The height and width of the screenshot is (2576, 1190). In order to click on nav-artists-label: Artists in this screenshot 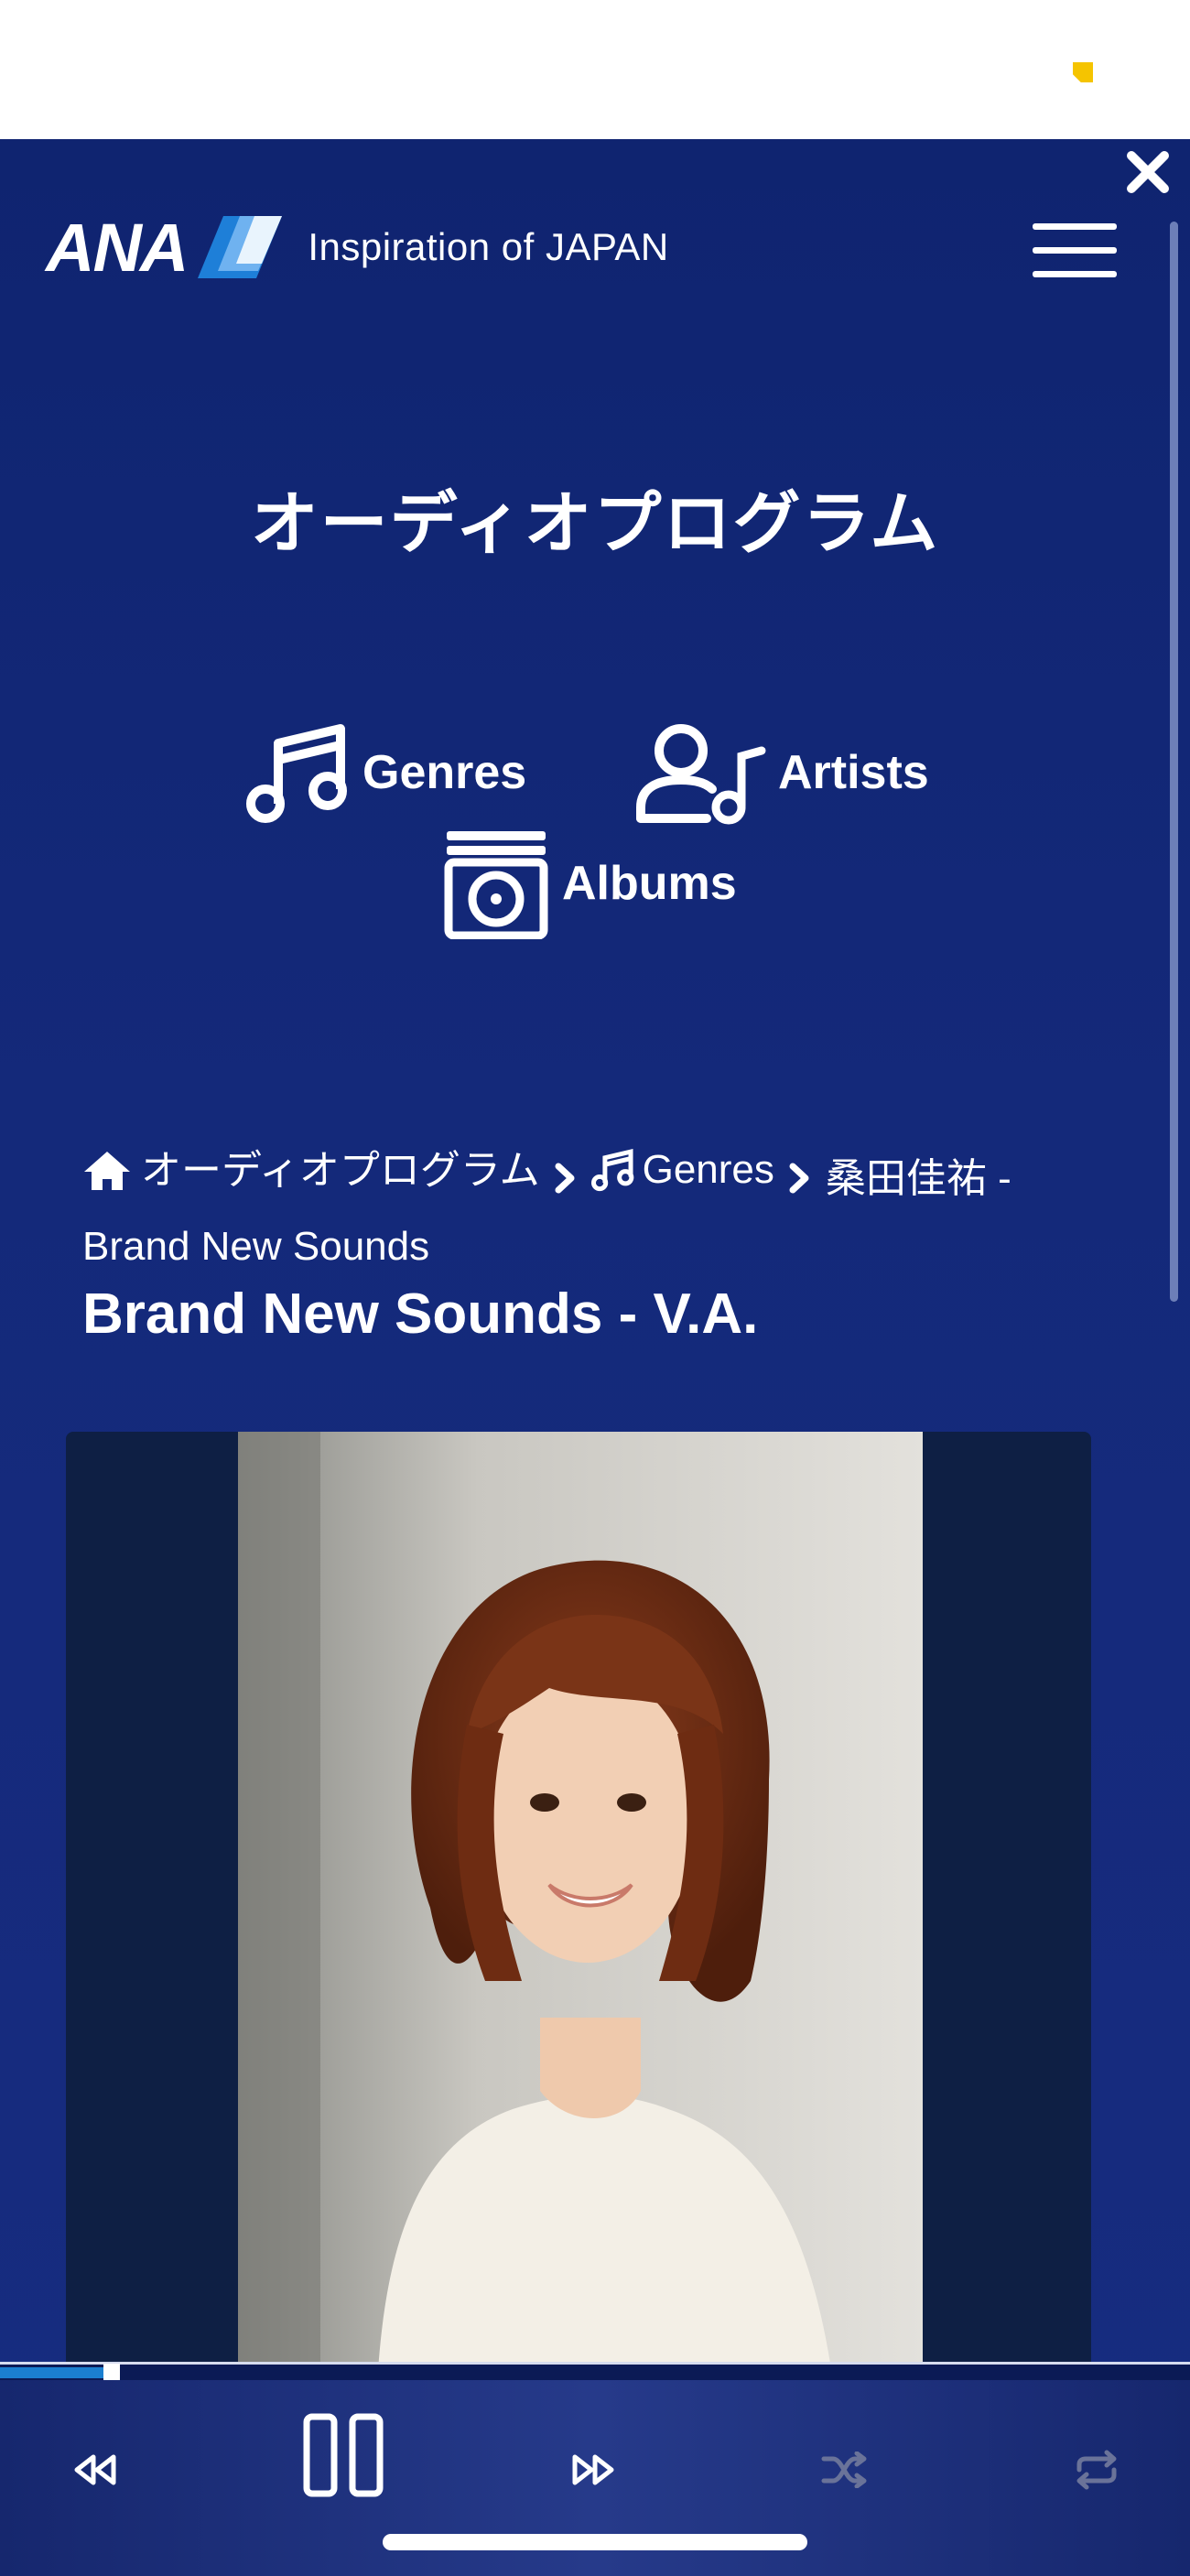, I will do `click(853, 773)`.